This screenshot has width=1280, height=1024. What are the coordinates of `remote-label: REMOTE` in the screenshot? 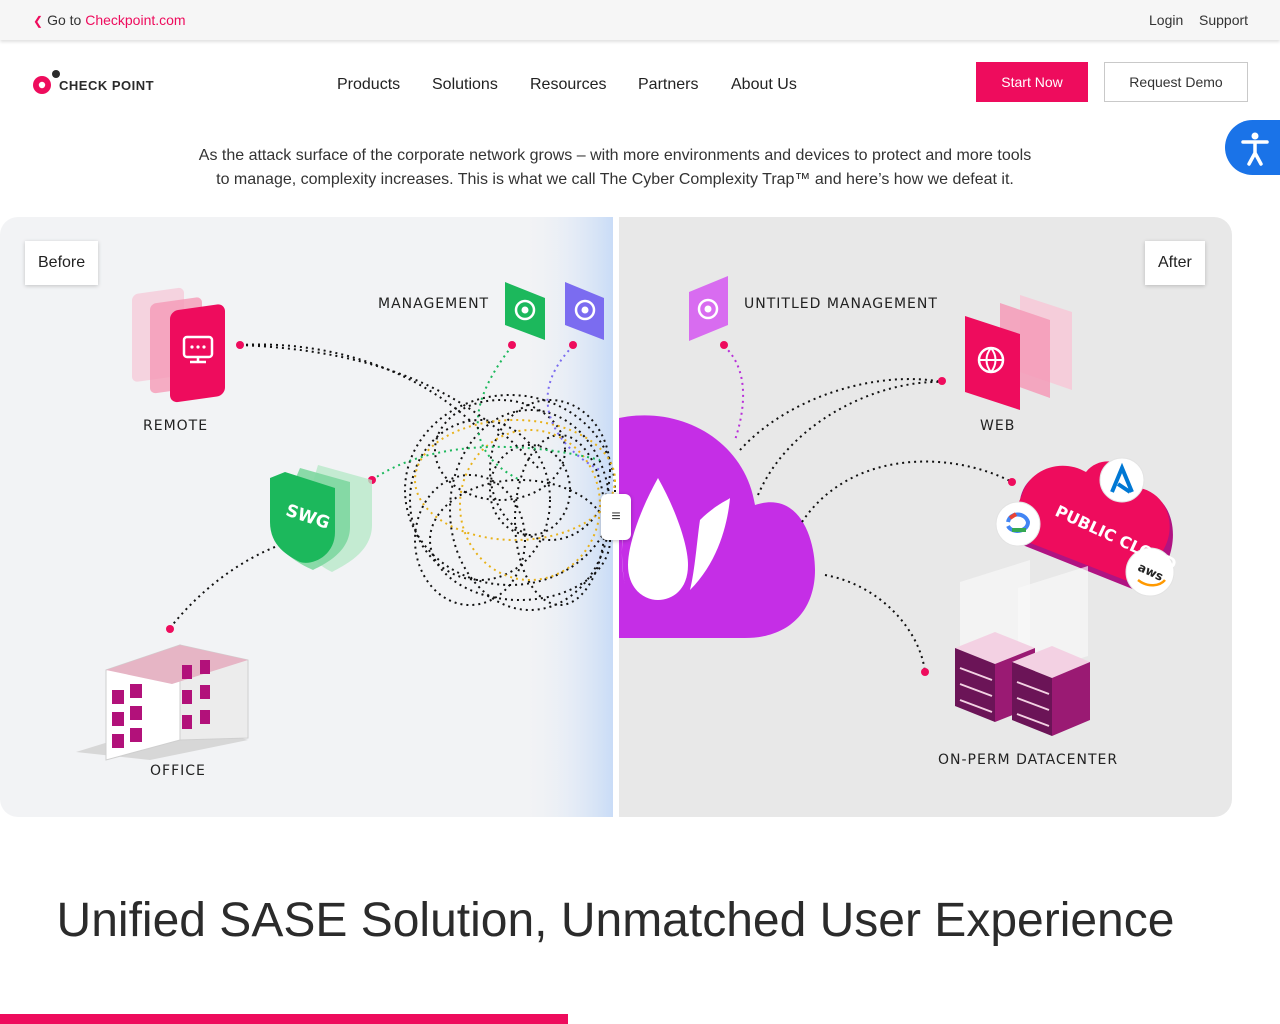 It's located at (176, 426).